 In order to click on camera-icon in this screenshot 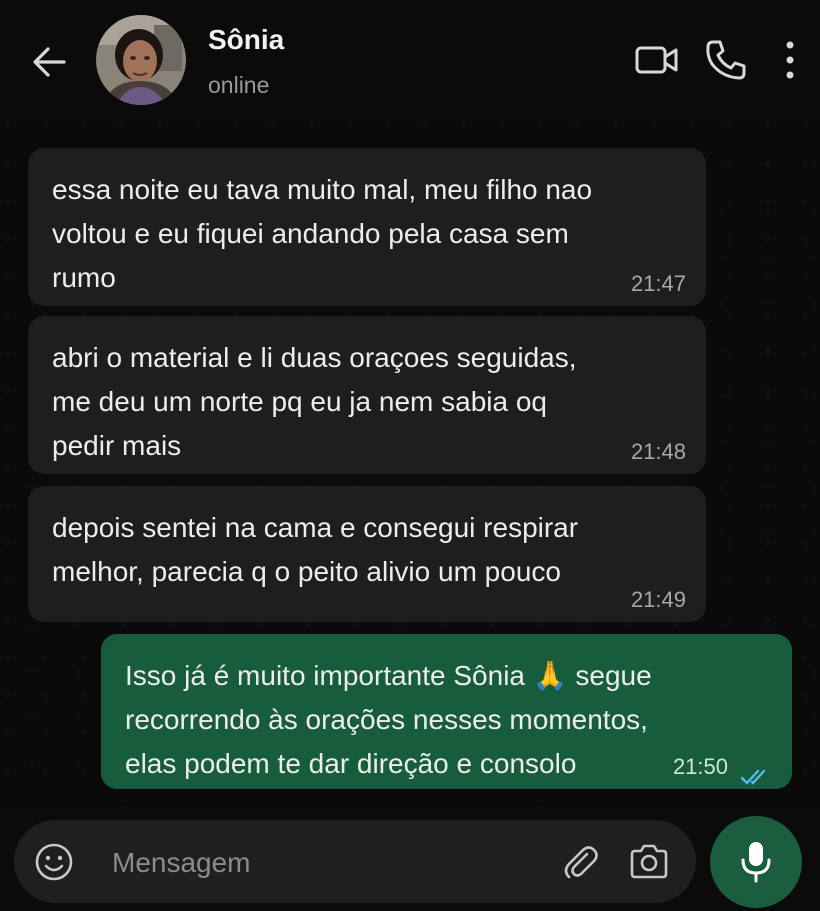, I will do `click(649, 862)`.